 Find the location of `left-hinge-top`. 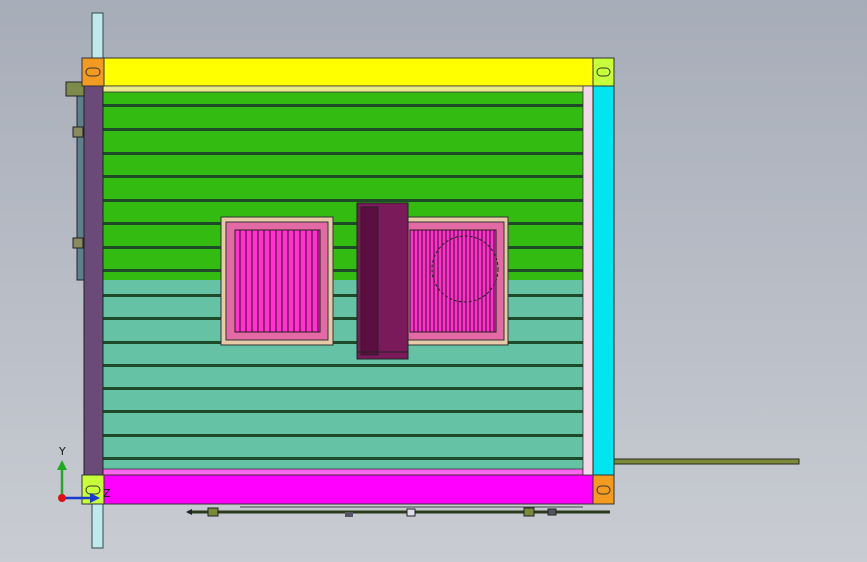

left-hinge-top is located at coordinates (78, 132).